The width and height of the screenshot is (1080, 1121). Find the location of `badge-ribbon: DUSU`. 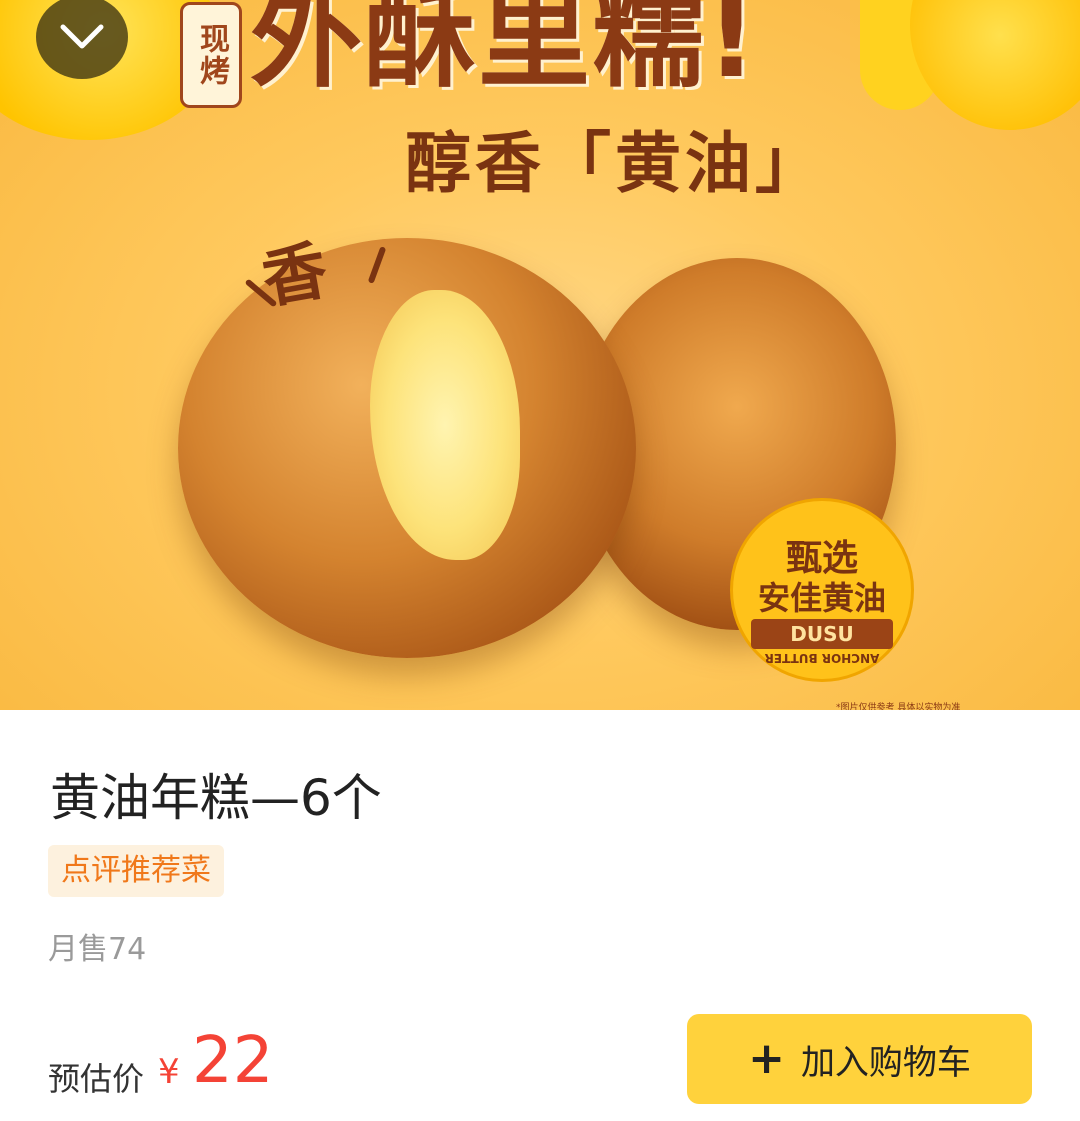

badge-ribbon: DUSU is located at coordinates (822, 634).